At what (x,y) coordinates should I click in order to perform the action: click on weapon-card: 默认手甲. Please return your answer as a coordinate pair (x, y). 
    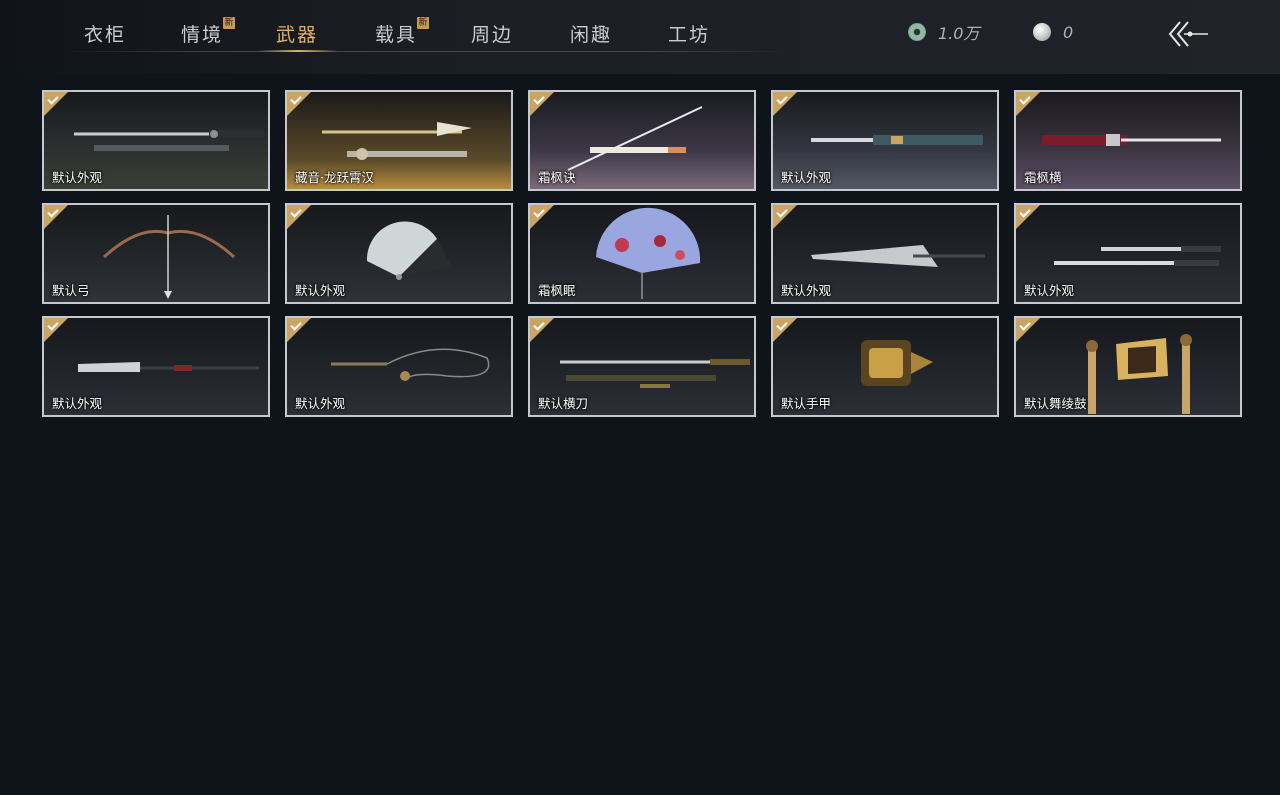
    Looking at the image, I should click on (885, 366).